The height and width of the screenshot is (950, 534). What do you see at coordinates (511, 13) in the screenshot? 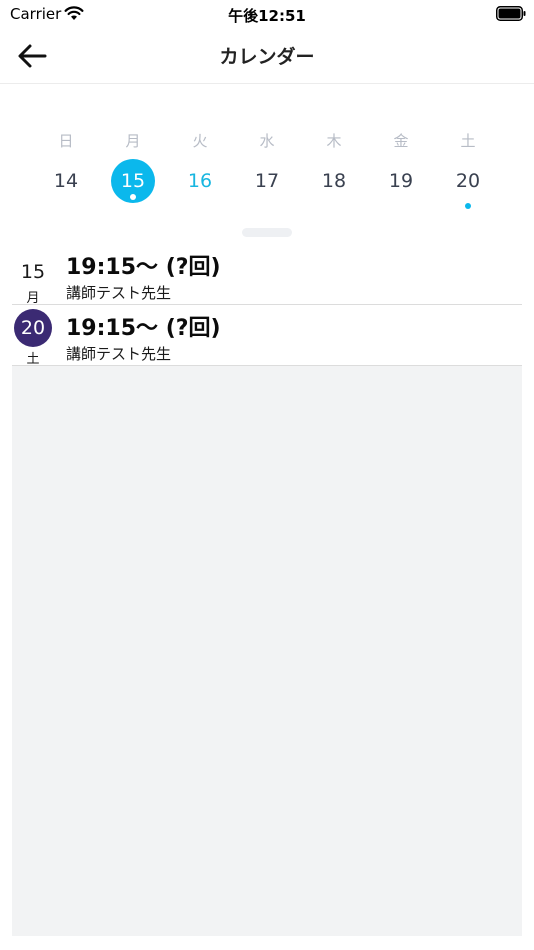
I see `battery-icon` at bounding box center [511, 13].